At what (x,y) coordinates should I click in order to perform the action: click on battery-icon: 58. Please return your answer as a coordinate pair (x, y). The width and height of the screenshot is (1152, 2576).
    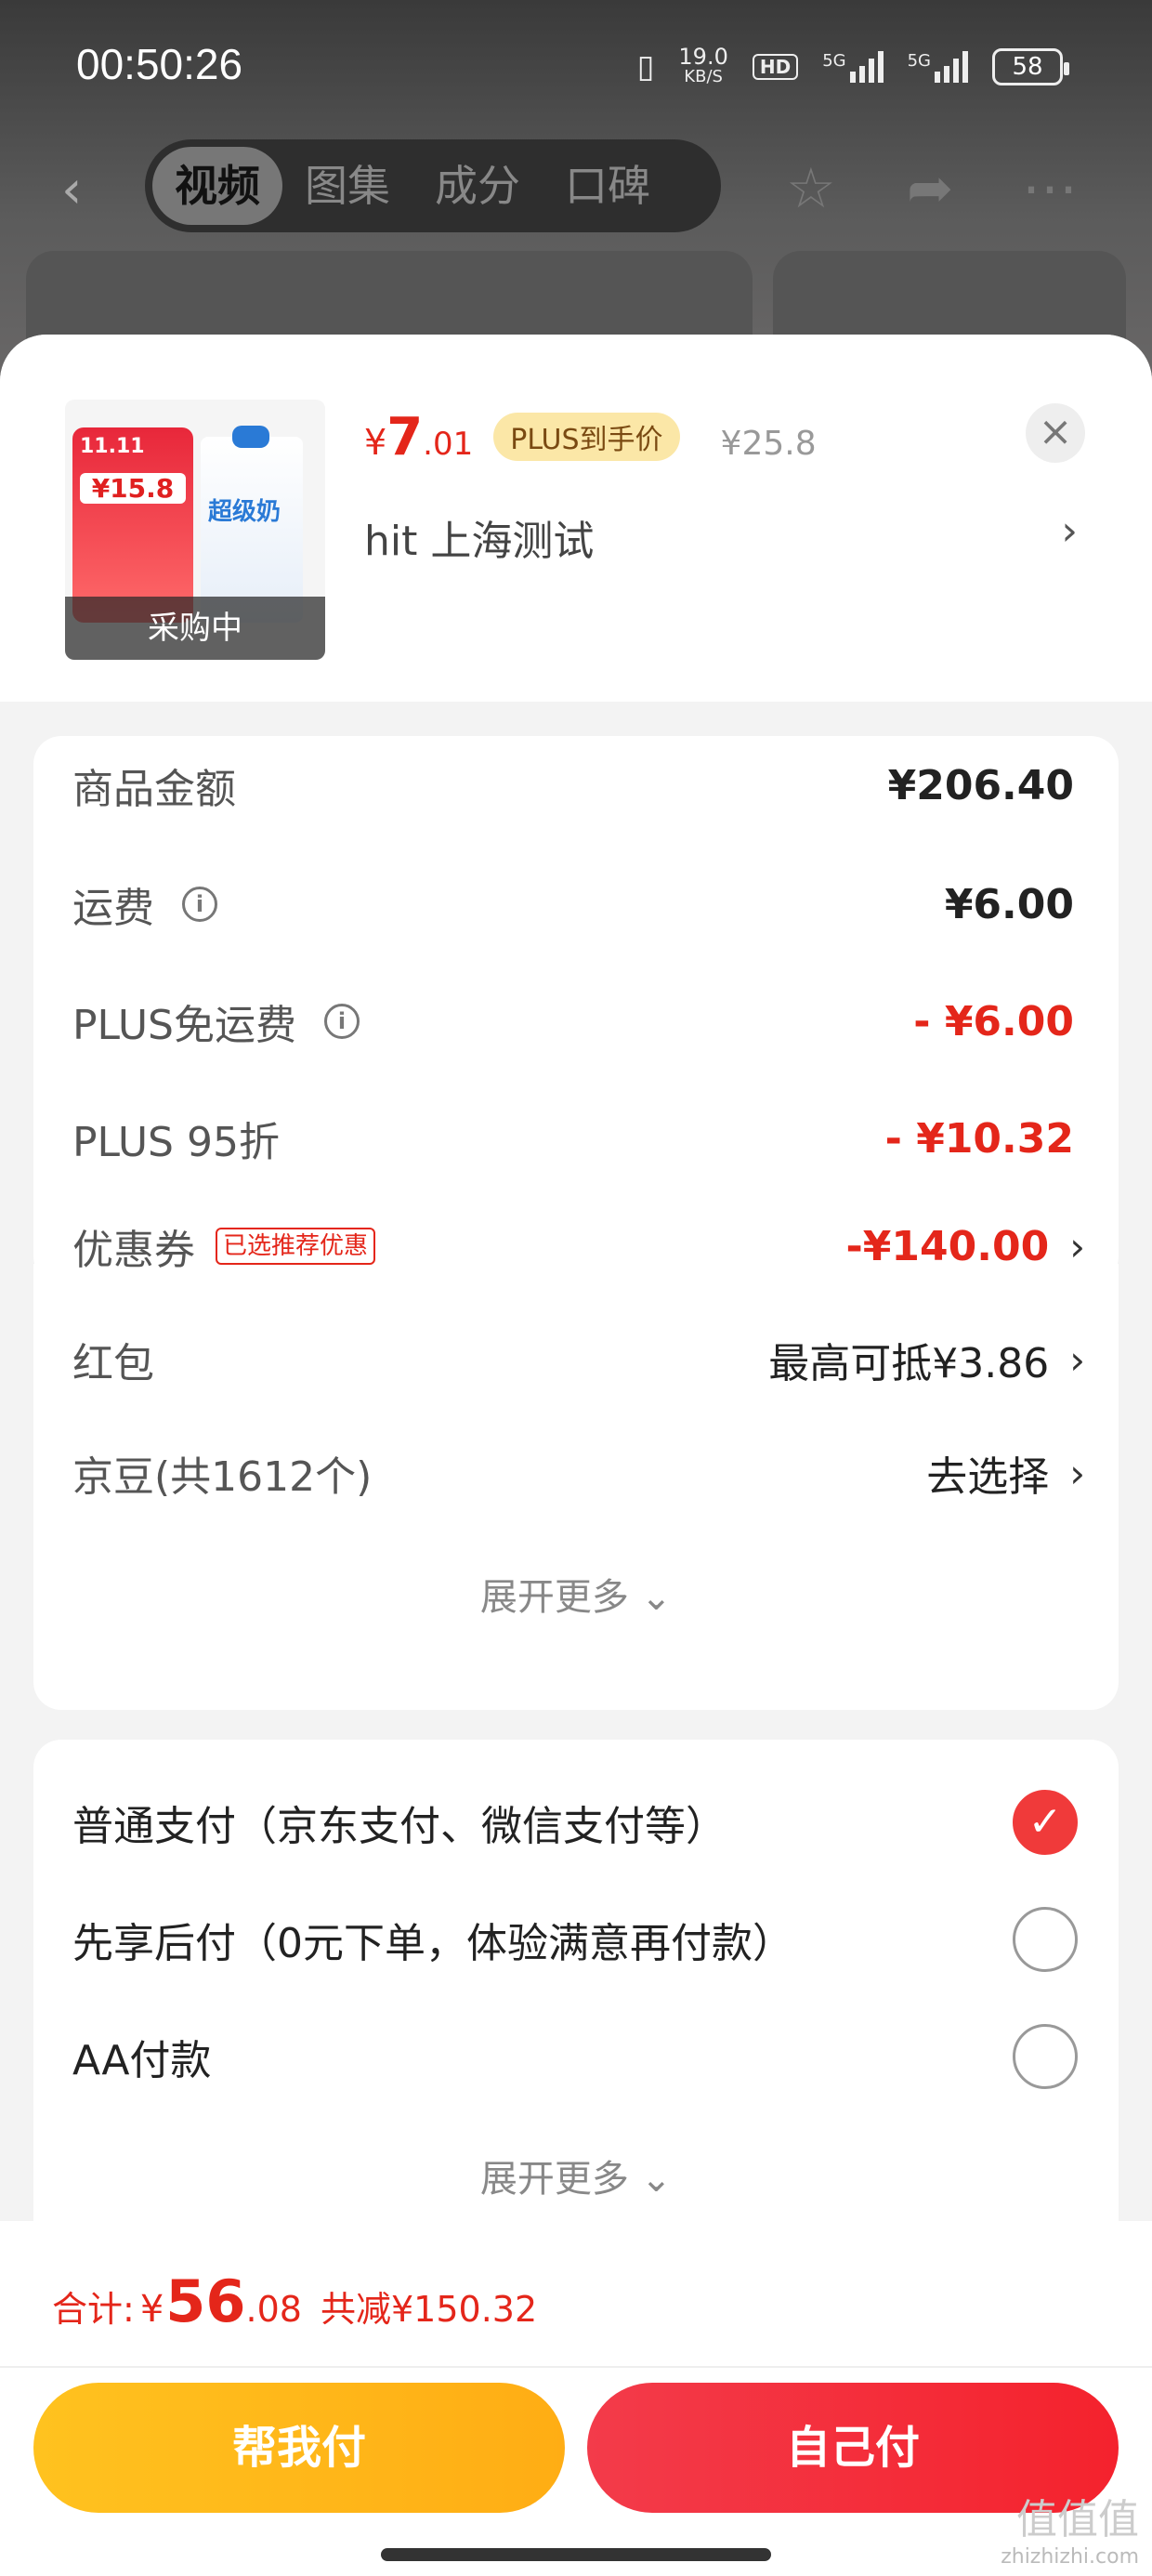
    Looking at the image, I should click on (1030, 66).